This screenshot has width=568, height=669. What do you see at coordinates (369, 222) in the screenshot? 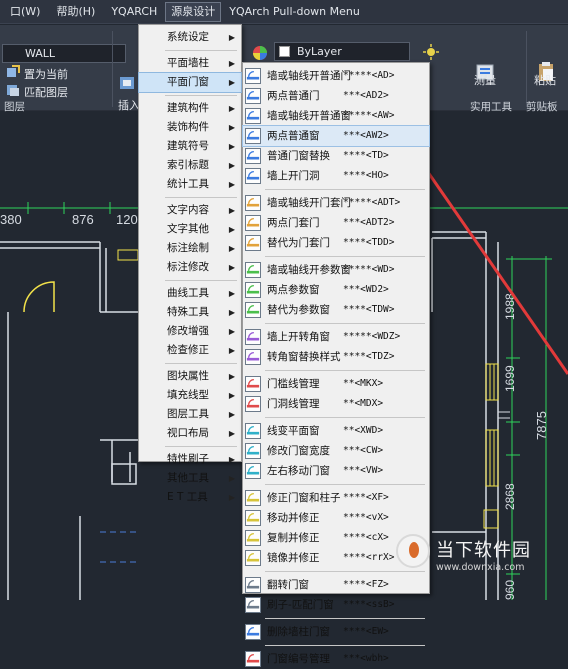
I see `submenu-item-shortcut: ***<ADT2>` at bounding box center [369, 222].